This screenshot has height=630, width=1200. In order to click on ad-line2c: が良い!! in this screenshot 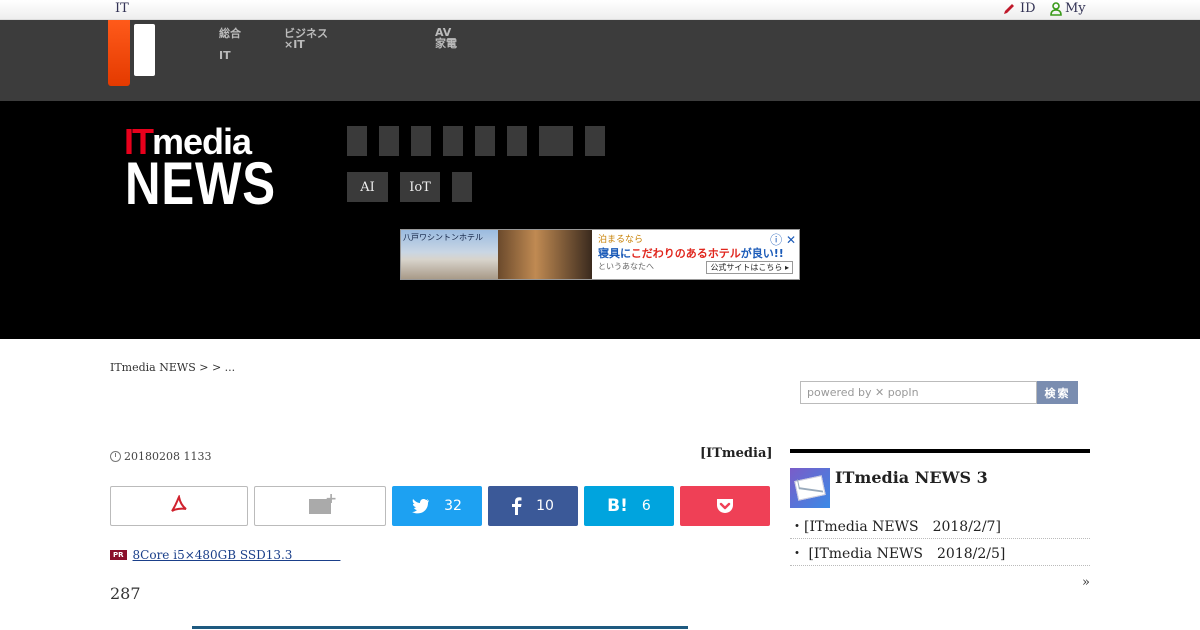, I will do `click(762, 253)`.